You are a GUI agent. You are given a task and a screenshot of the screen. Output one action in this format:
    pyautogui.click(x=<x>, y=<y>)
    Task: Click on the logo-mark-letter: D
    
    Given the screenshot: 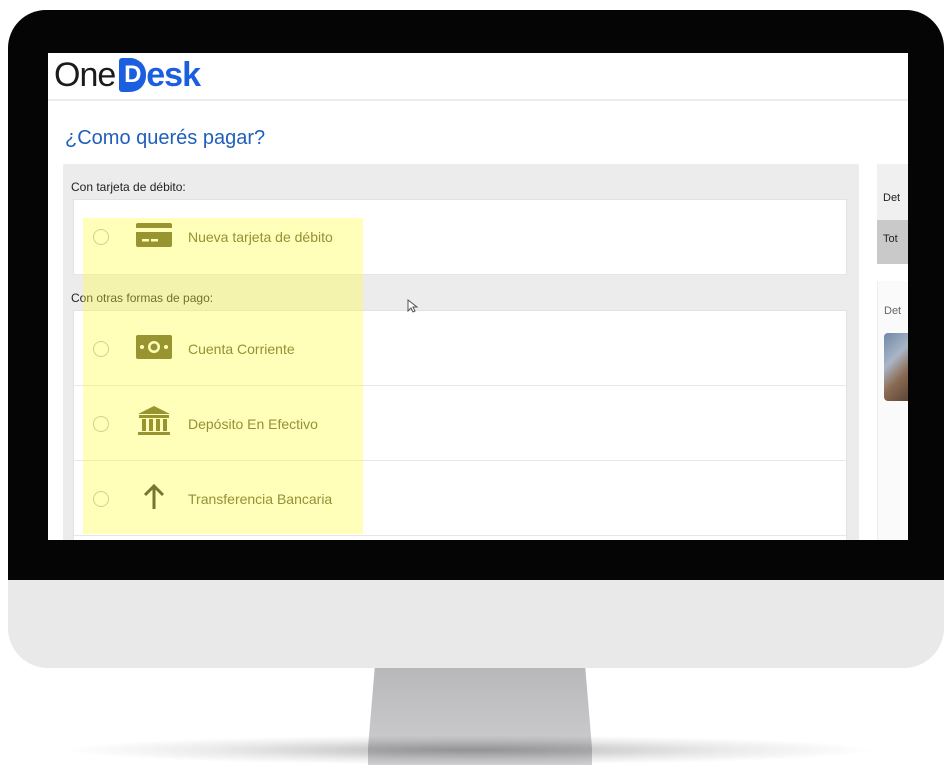 What is the action you would take?
    pyautogui.click(x=133, y=74)
    